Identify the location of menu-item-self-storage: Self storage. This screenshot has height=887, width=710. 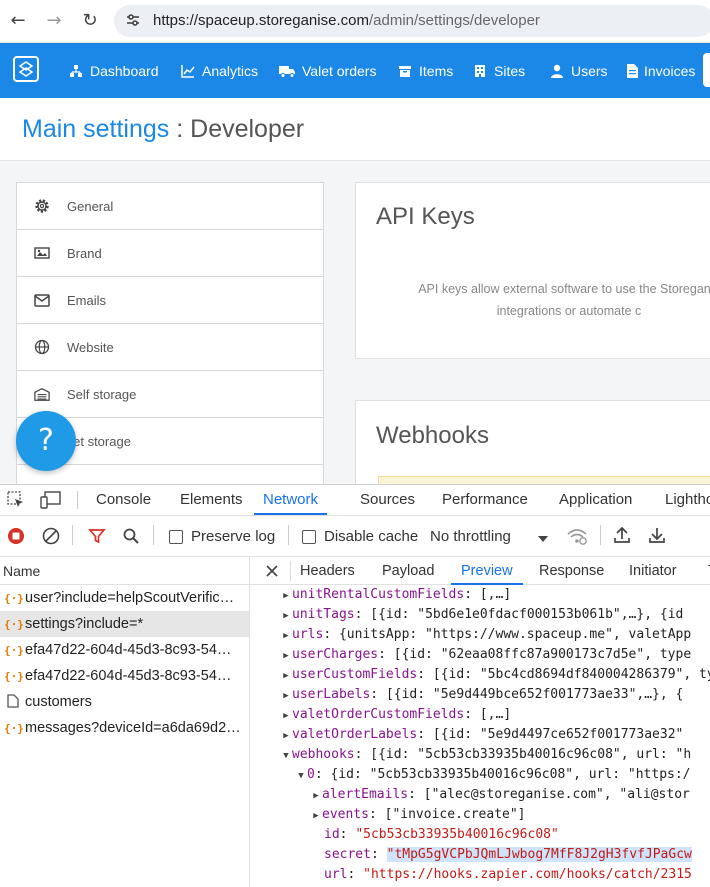
(170, 394).